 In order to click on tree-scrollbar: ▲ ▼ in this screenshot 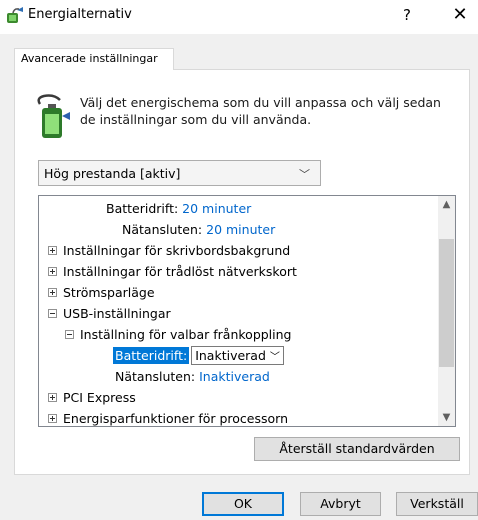, I will do `click(446, 311)`.